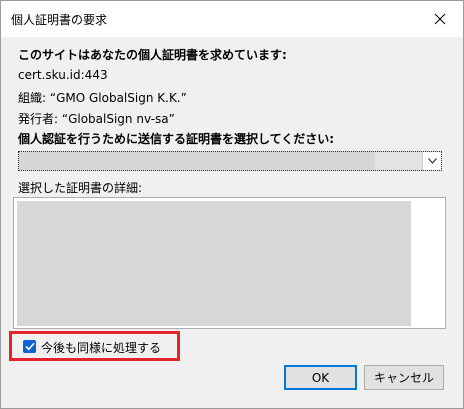  Describe the element at coordinates (152, 55) in the screenshot. I see `request-heading: このサイトはあなたの個人証明書を求めています:` at that location.